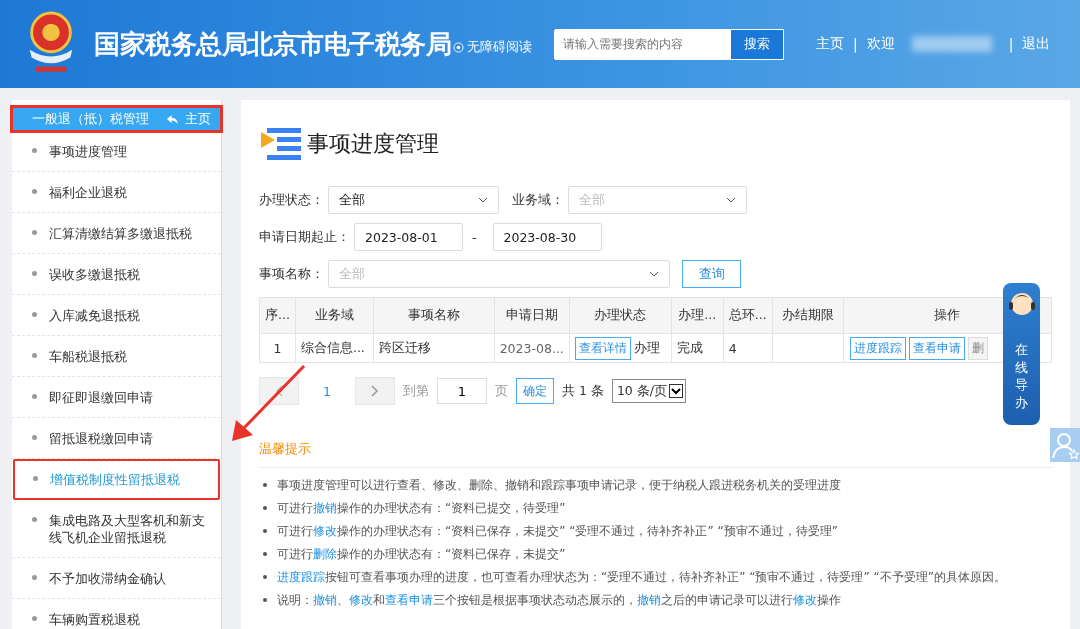  I want to click on search-field: 请输入需要搜索的内容, so click(642, 44).